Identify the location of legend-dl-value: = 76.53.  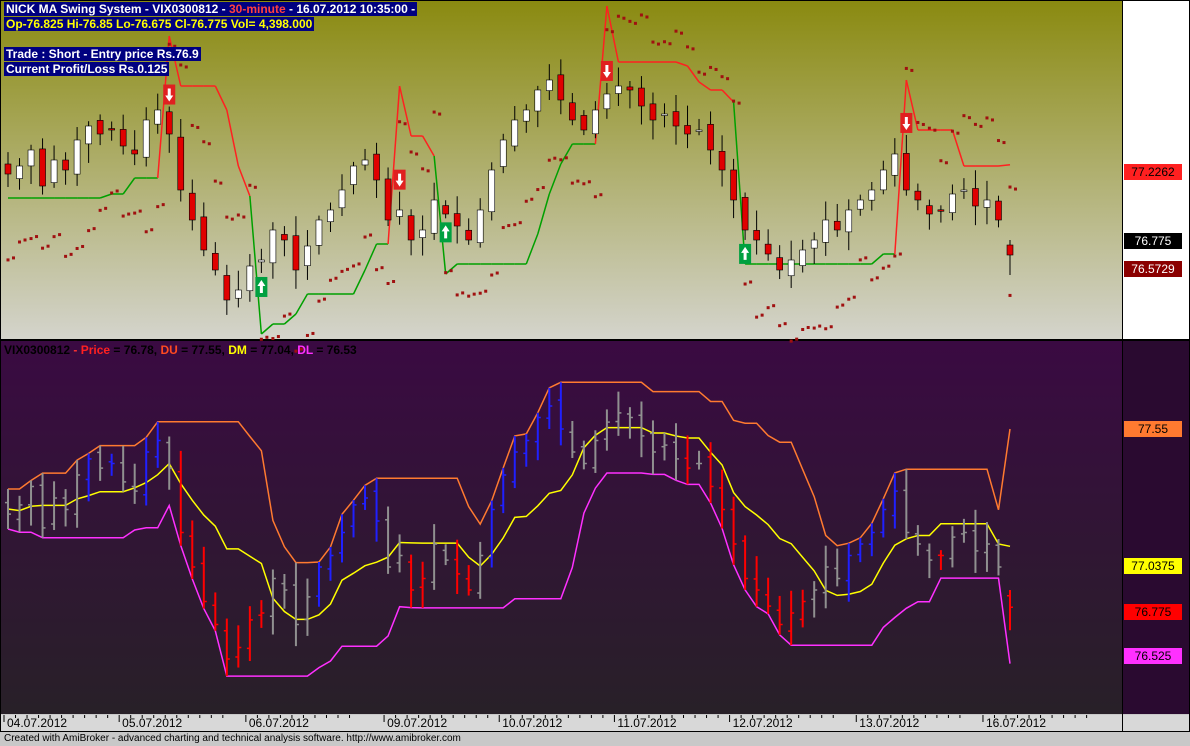
(335, 350).